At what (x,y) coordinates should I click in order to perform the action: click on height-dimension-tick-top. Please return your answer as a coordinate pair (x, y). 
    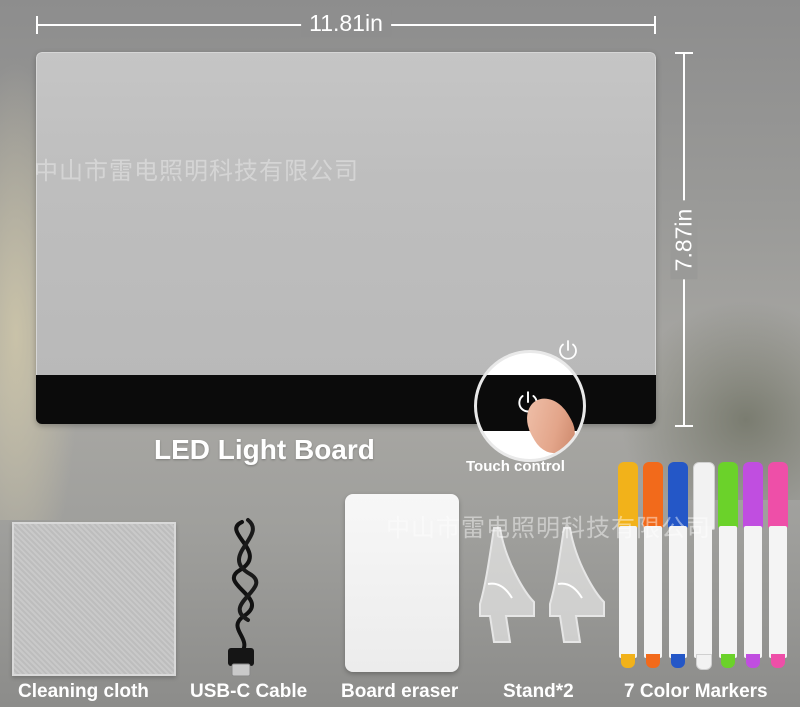
    Looking at the image, I should click on (684, 53).